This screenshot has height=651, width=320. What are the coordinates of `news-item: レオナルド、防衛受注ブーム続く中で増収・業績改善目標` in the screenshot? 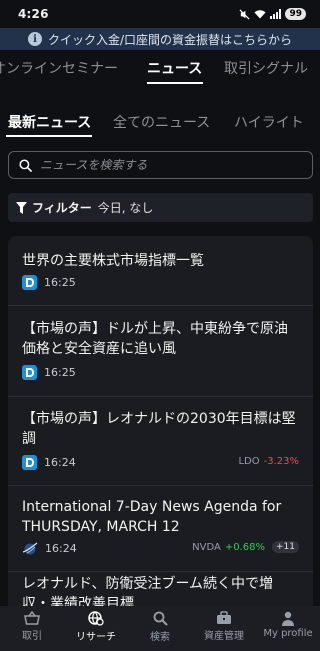 It's located at (160, 589).